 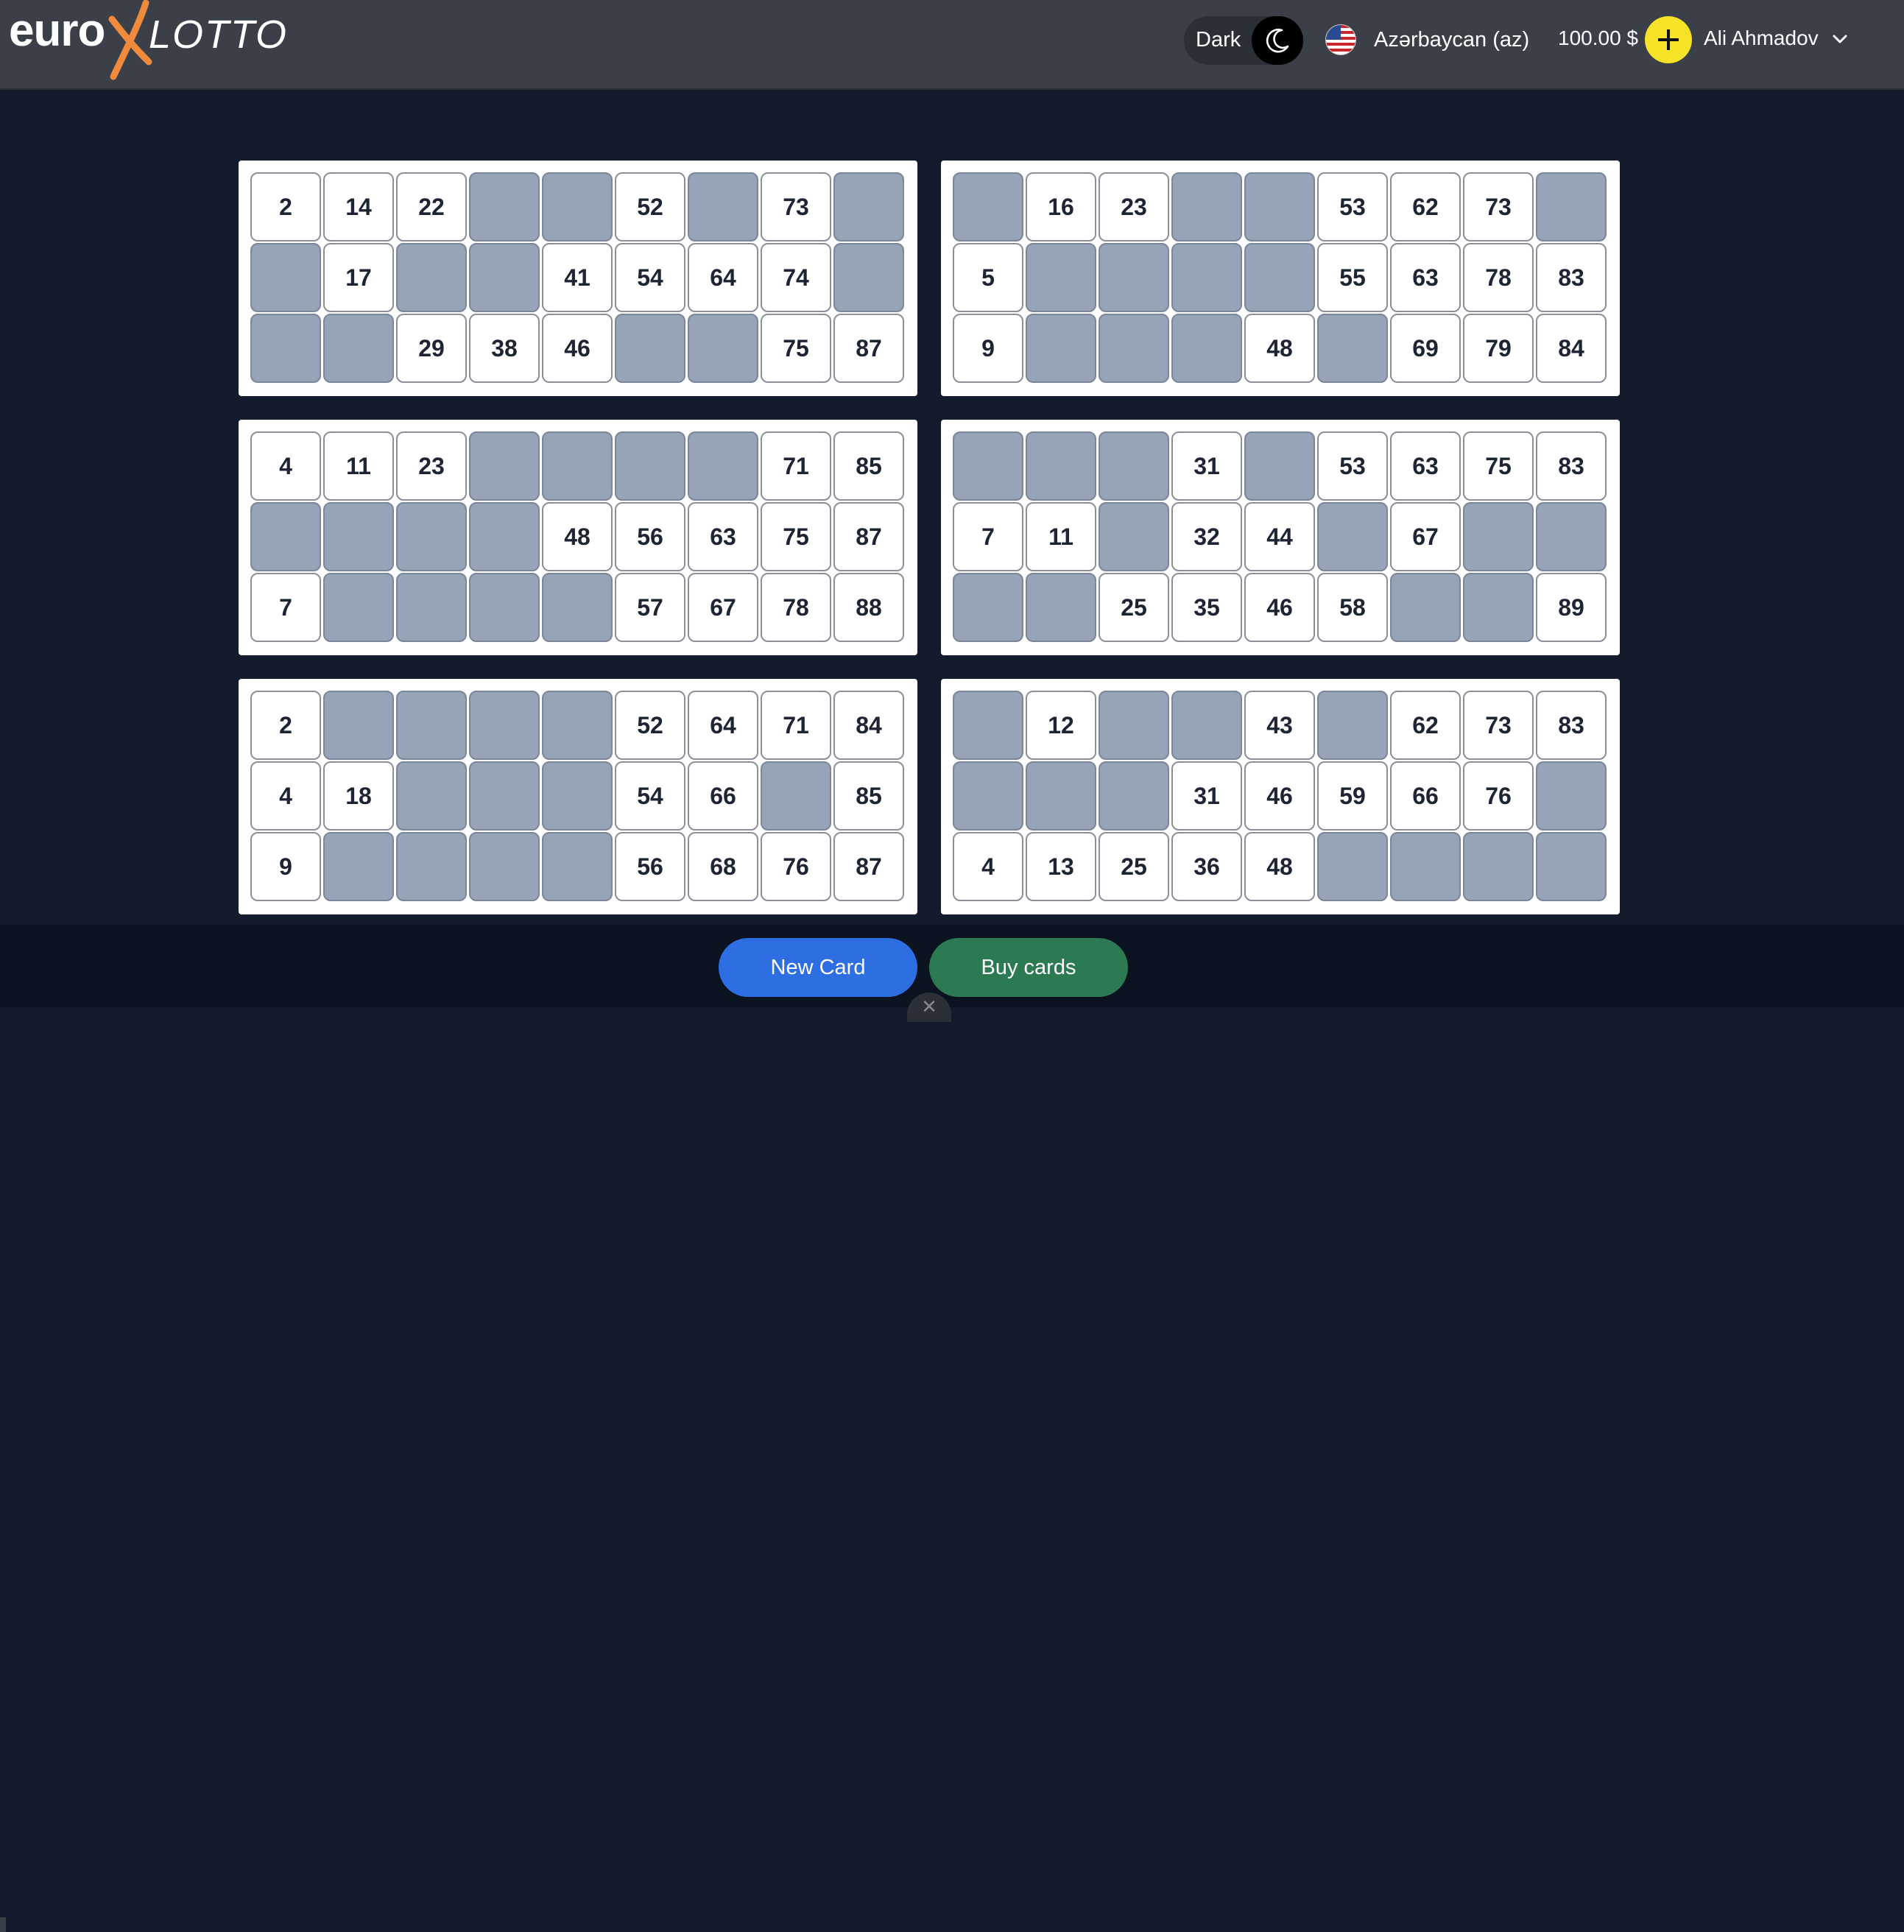 I want to click on theme-label: Dark, so click(x=1219, y=40).